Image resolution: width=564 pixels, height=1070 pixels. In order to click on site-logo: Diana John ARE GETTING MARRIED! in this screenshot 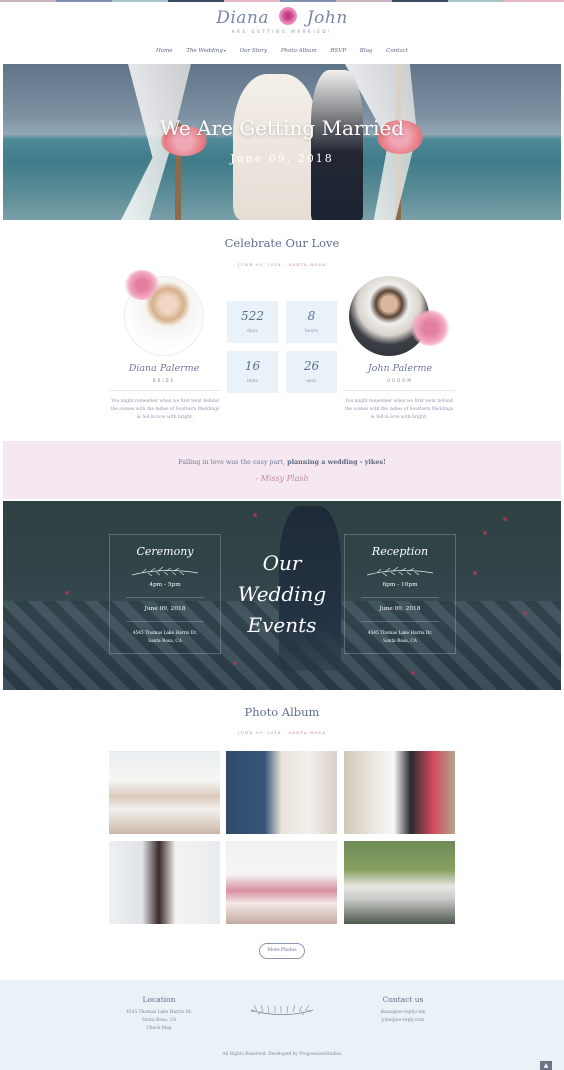, I will do `click(282, 20)`.